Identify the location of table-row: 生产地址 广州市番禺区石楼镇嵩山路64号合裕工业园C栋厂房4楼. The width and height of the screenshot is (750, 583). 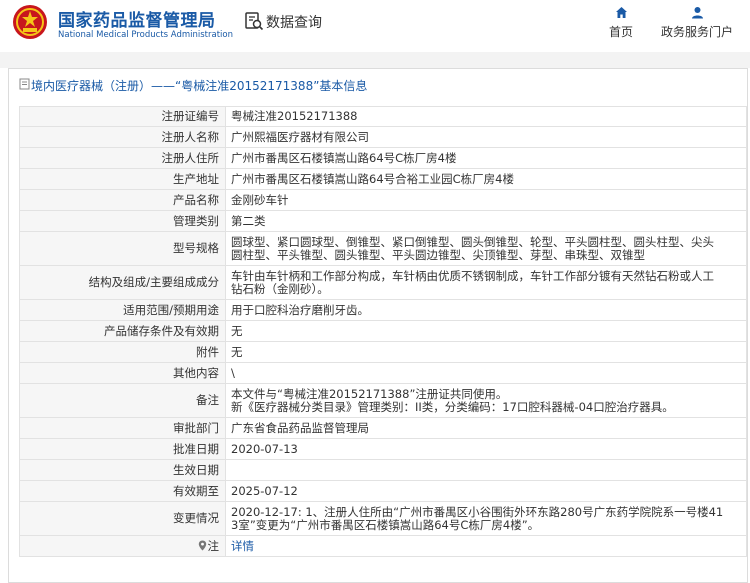
(383, 179).